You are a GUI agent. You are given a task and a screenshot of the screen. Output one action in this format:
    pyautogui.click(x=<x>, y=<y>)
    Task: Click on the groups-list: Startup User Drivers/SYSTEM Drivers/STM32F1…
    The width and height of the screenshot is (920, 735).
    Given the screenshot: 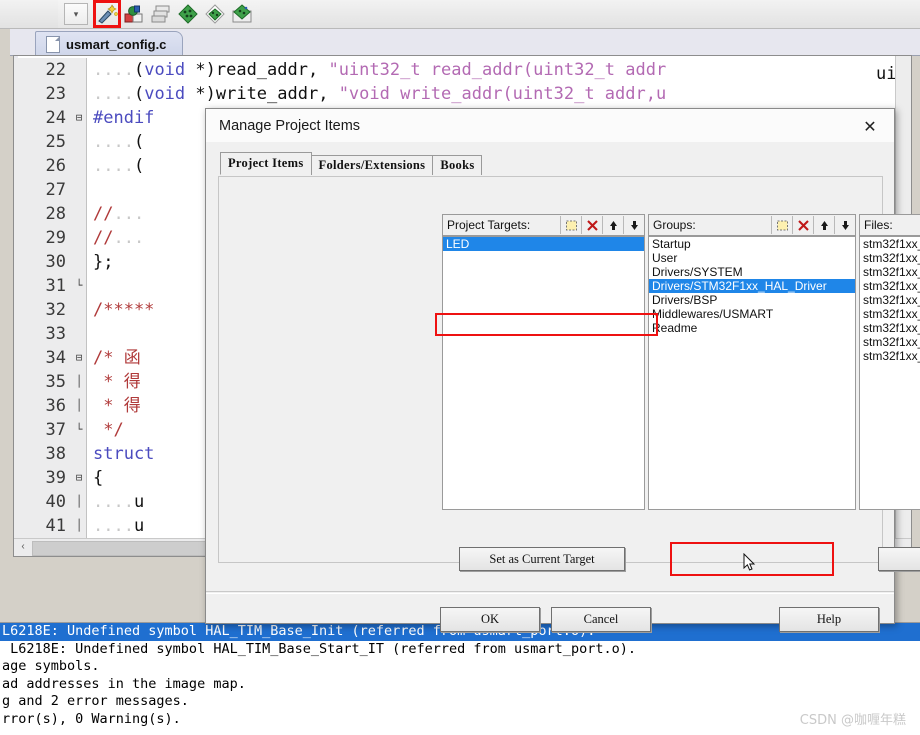 What is the action you would take?
    pyautogui.click(x=752, y=373)
    